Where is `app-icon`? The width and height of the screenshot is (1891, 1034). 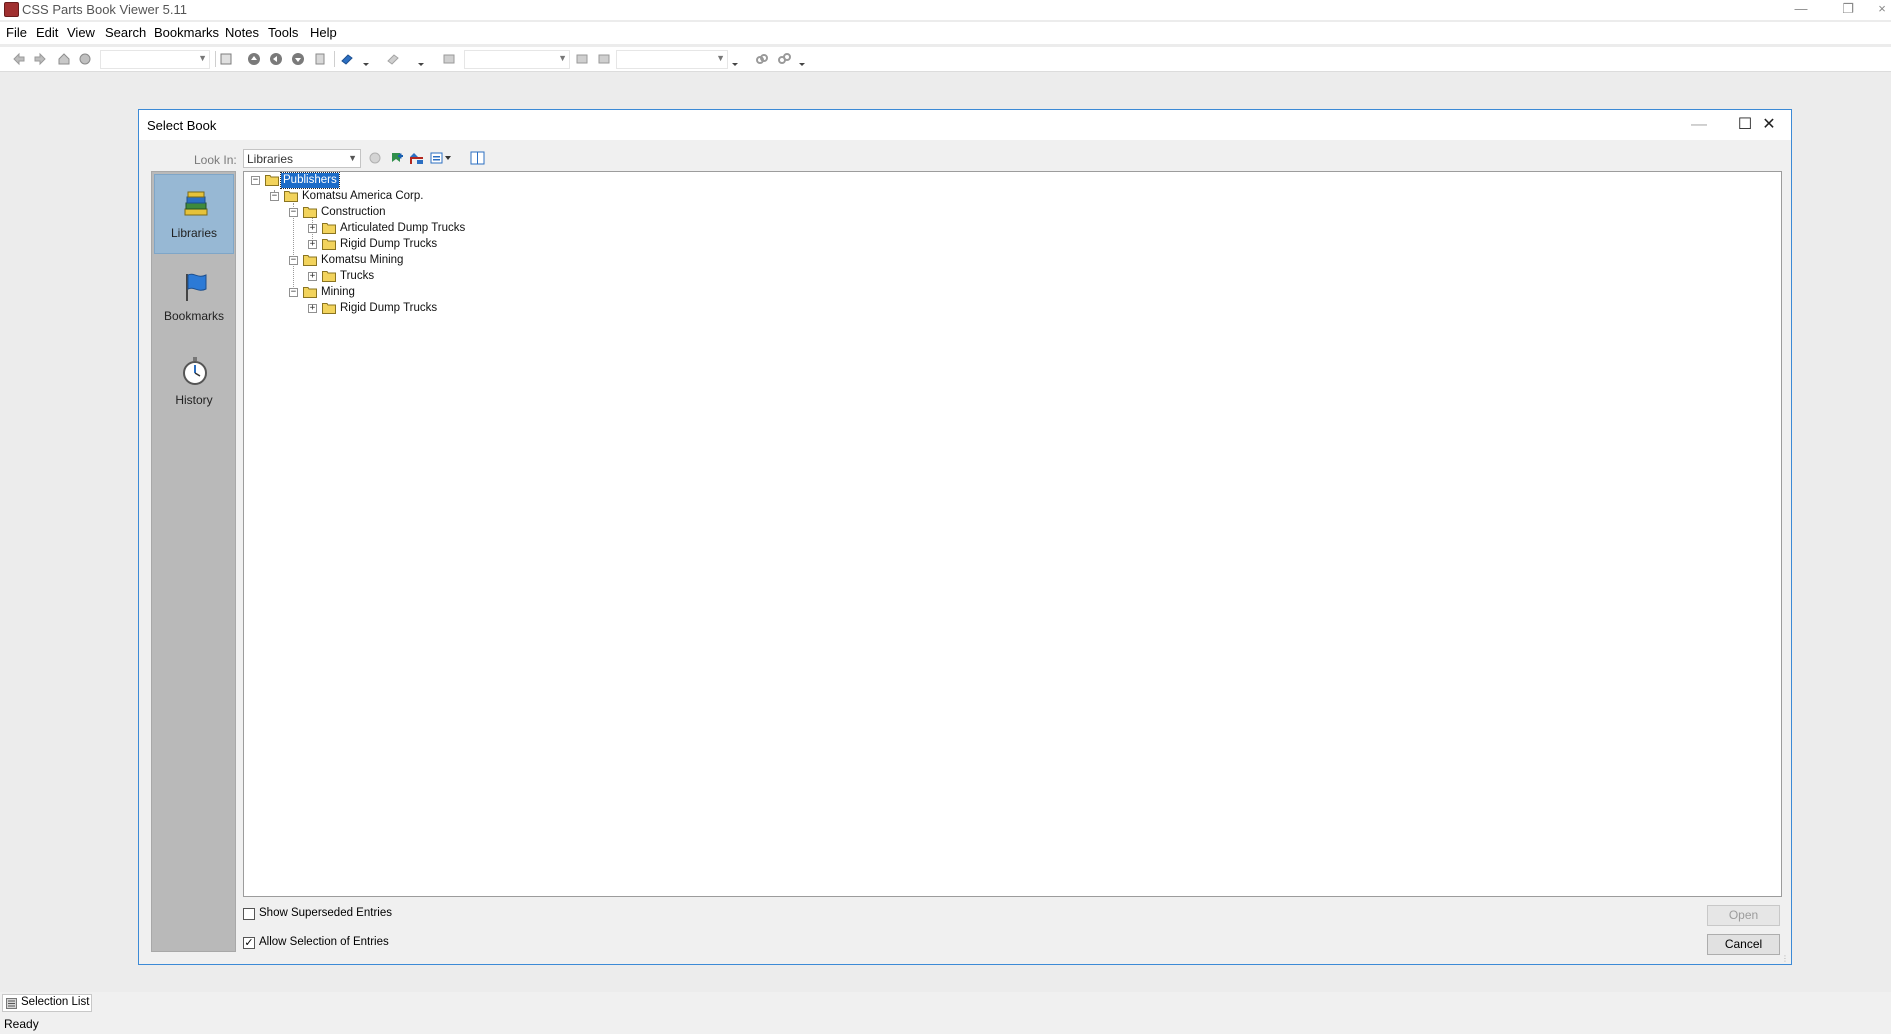 app-icon is located at coordinates (11, 9).